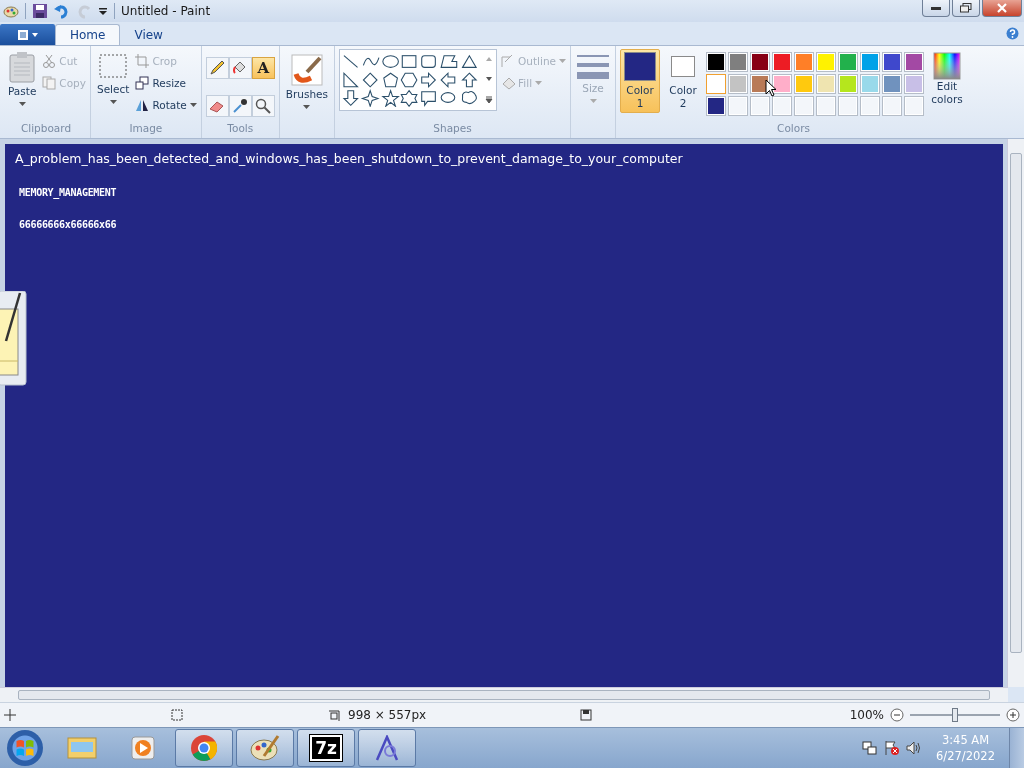 This screenshot has height=768, width=1024. I want to click on color-spectrum-icon, so click(947, 66).